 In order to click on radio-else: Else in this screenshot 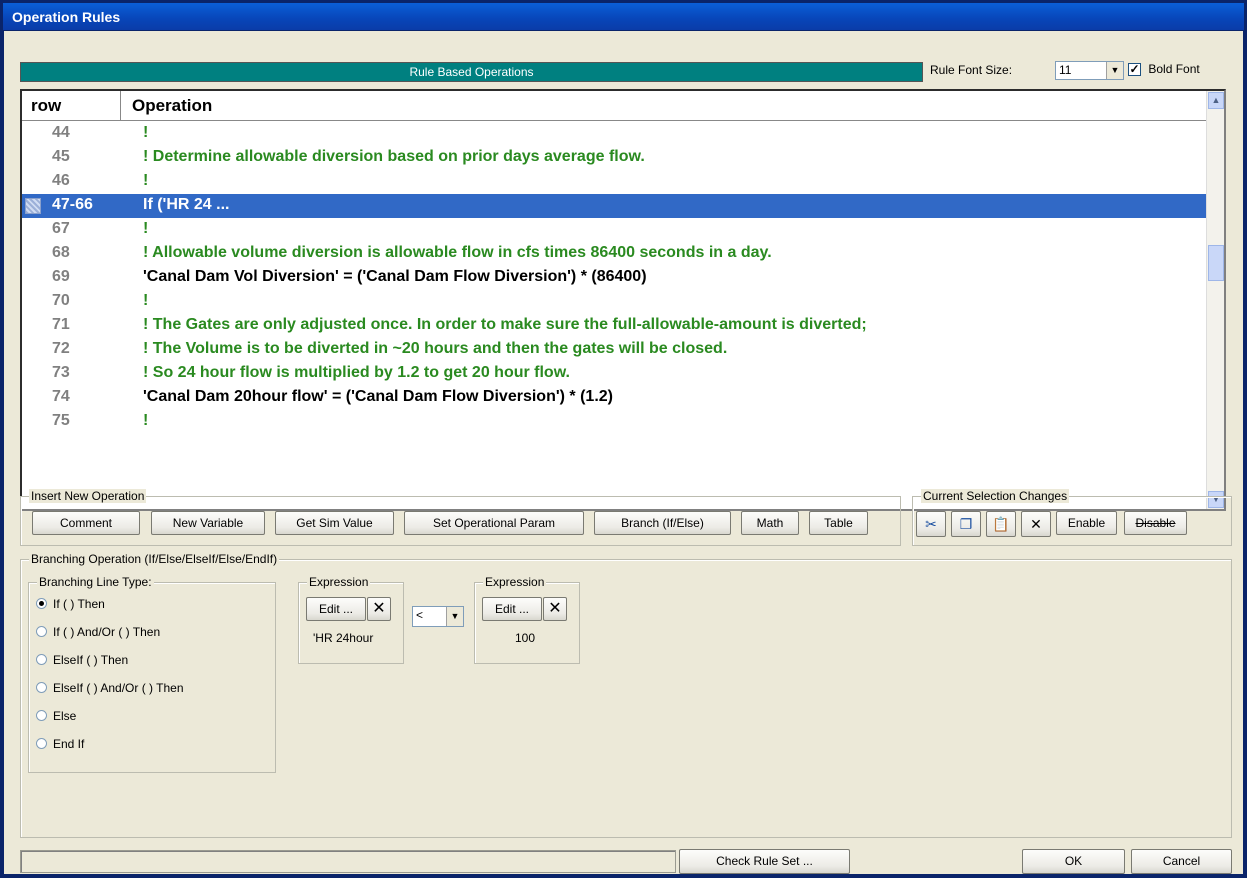, I will do `click(56, 716)`.